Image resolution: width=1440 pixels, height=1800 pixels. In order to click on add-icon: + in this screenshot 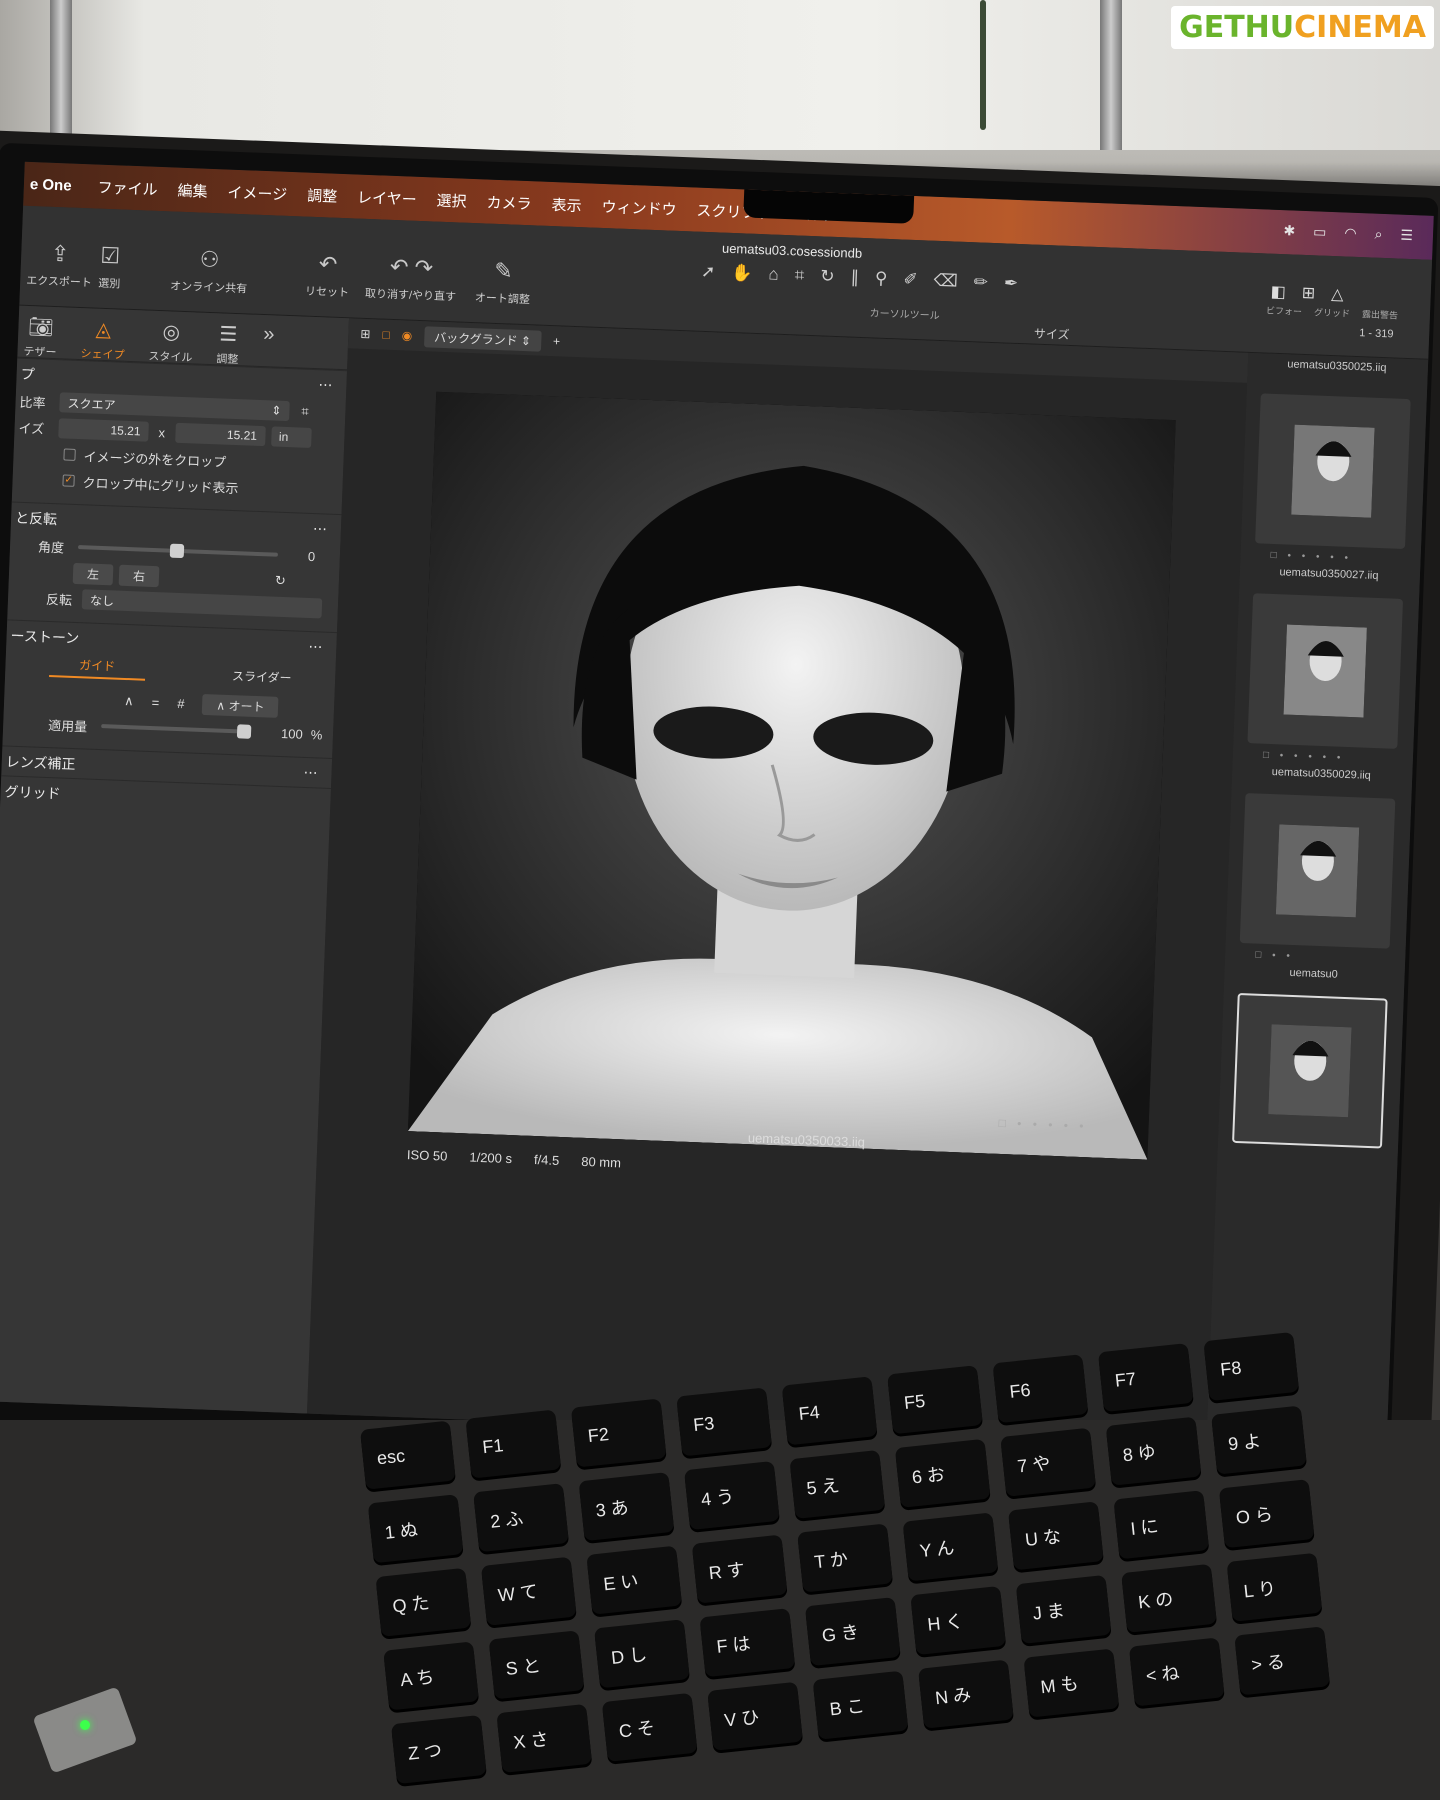, I will do `click(557, 341)`.